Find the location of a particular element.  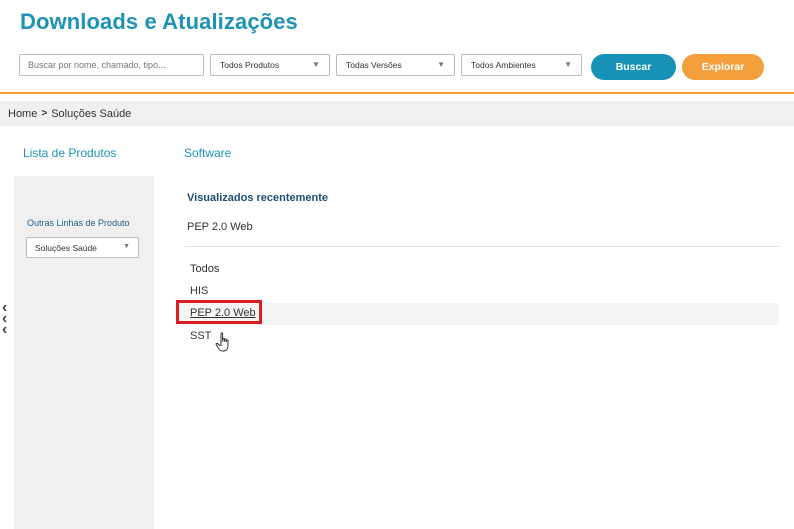

products-select: Todos Produtos ▼ is located at coordinates (270, 65).